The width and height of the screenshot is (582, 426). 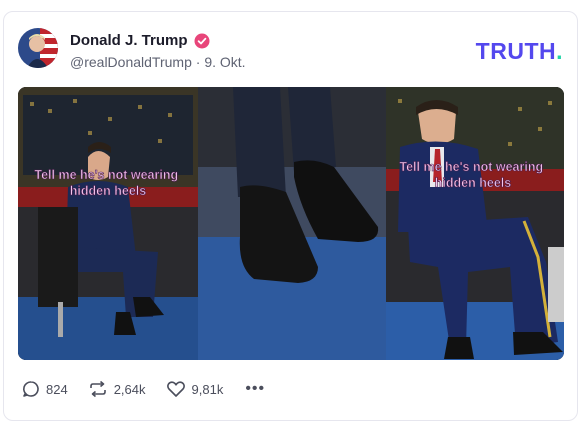 What do you see at coordinates (38, 48) in the screenshot?
I see `author-avatar` at bounding box center [38, 48].